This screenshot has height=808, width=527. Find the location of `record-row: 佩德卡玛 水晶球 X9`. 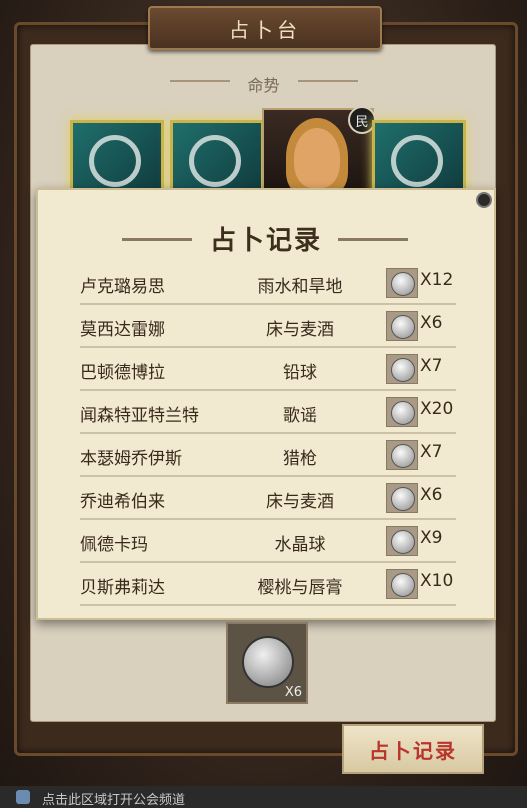

record-row: 佩德卡玛 水晶球 X9 is located at coordinates (268, 541).